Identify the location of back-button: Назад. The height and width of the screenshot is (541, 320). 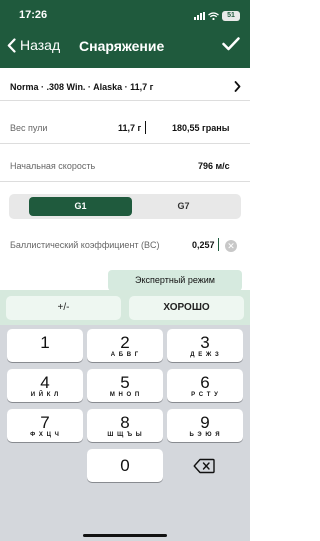
(33, 45).